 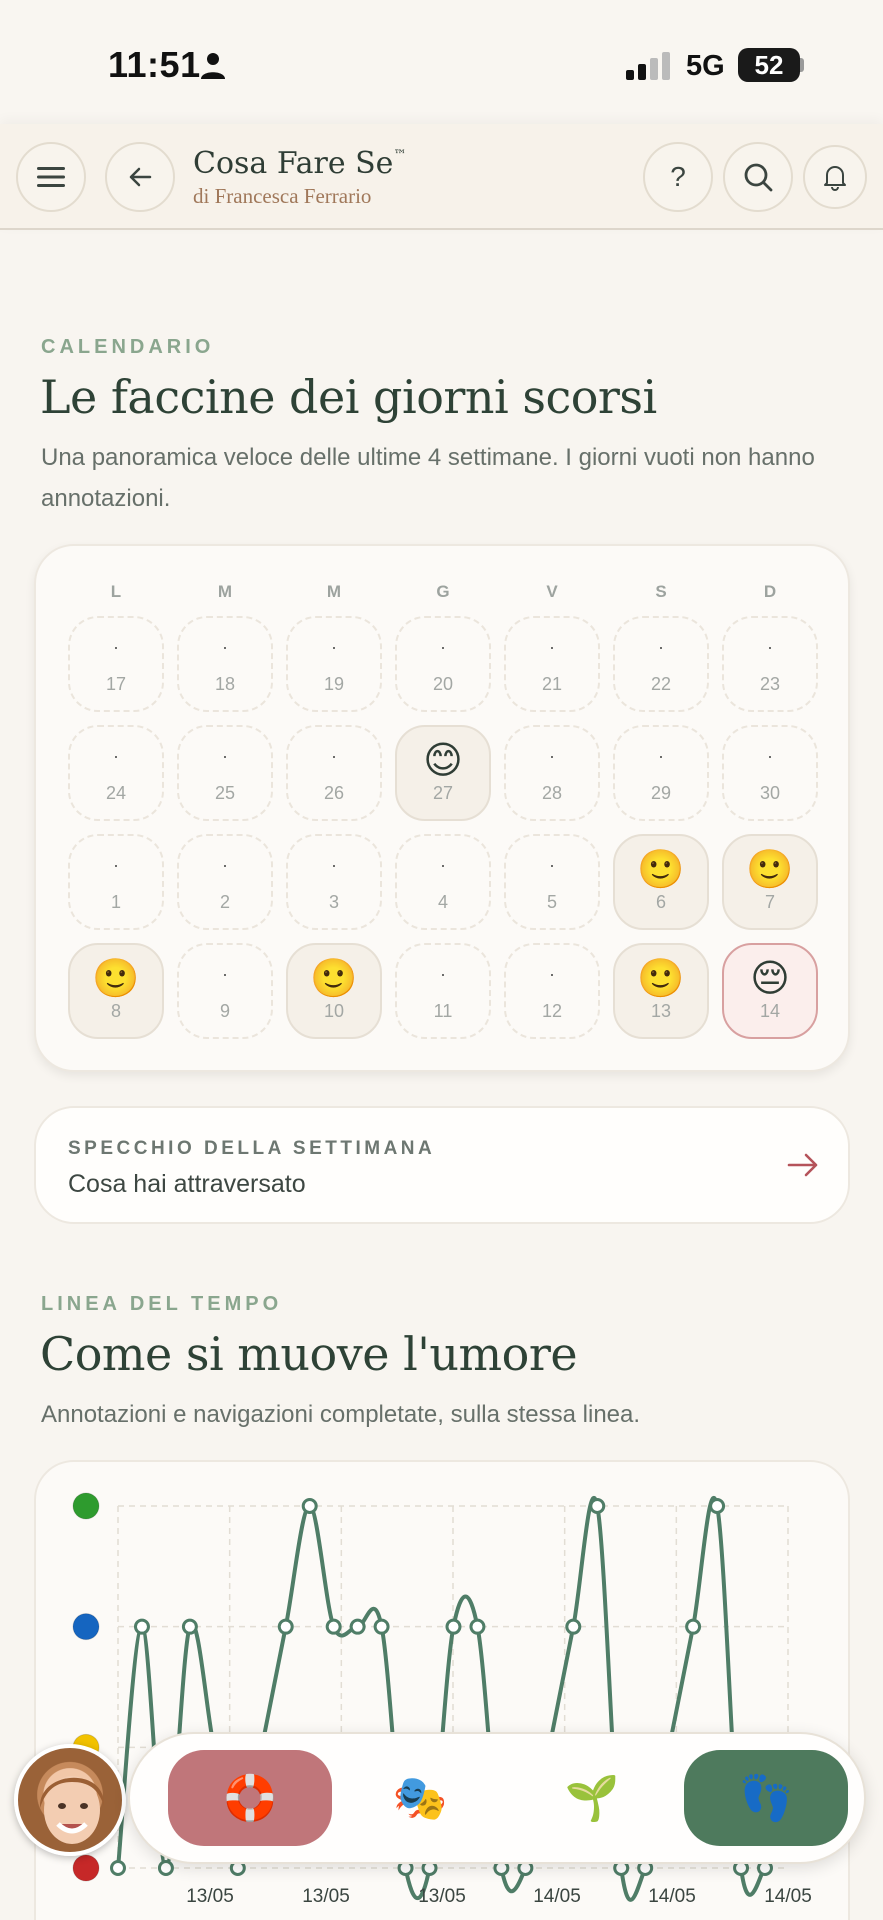 I want to click on day-number: 9, so click(x=224, y=1011).